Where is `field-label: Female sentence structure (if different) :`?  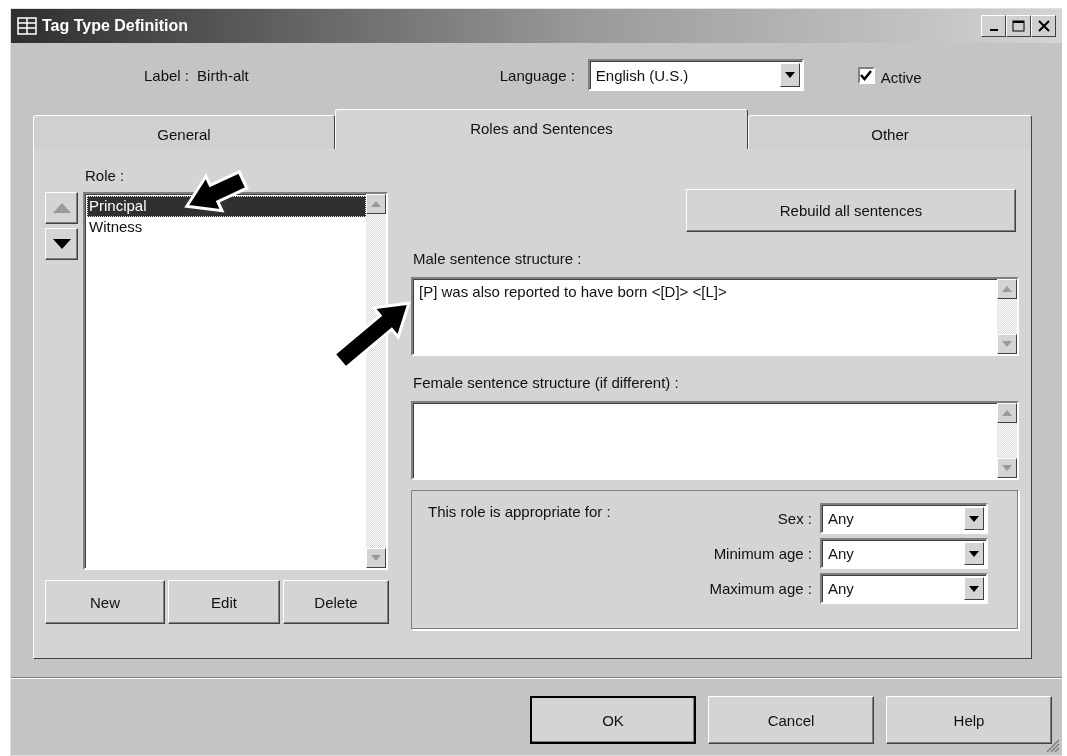
field-label: Female sentence structure (if different) : is located at coordinates (546, 382).